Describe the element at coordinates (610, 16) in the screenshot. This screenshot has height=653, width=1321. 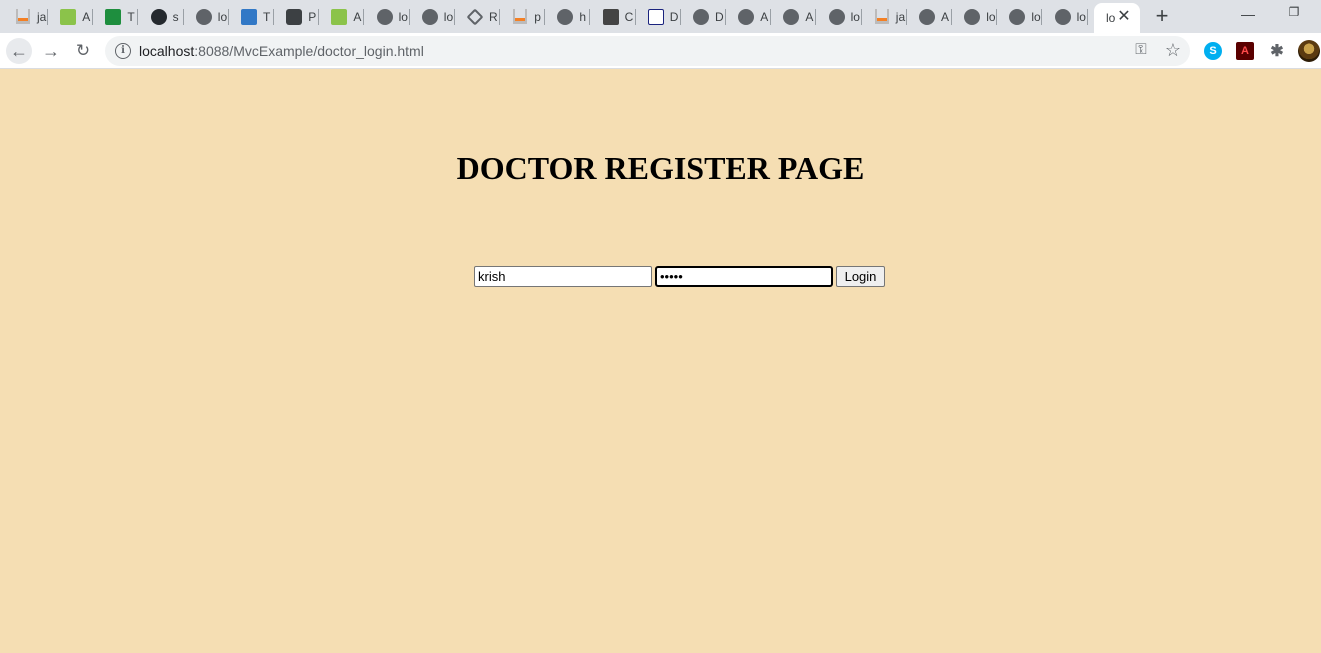
I see `jboss-icon` at that location.